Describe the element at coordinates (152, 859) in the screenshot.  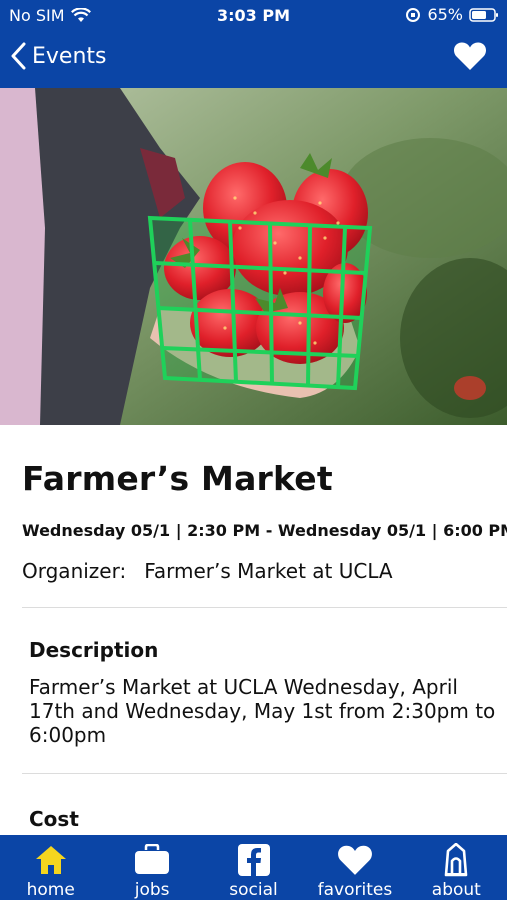
I see `briefcase-icon` at that location.